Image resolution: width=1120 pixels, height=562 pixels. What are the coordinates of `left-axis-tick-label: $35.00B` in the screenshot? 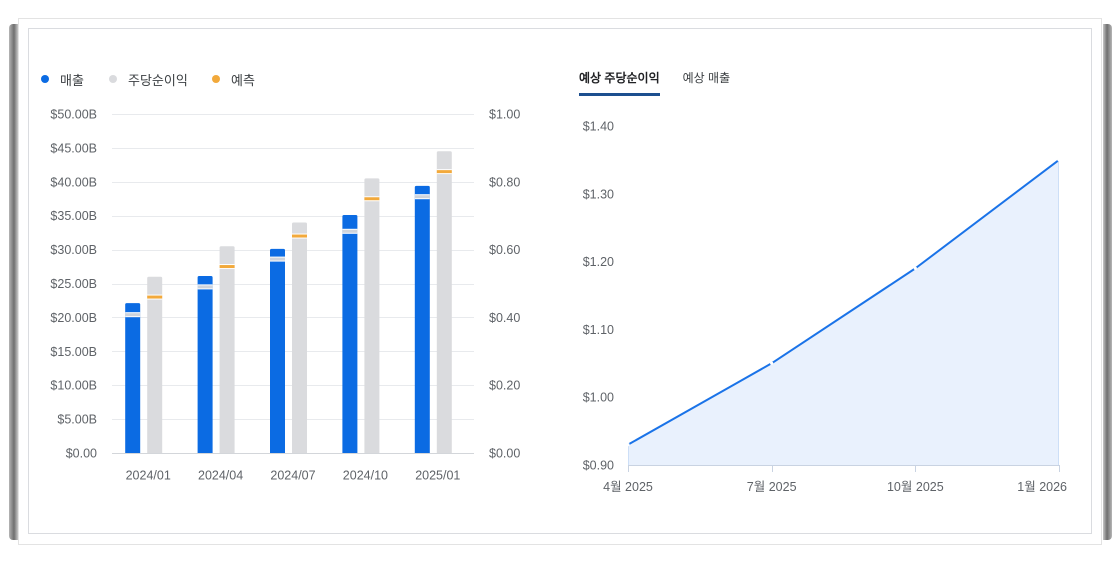 It's located at (73, 216).